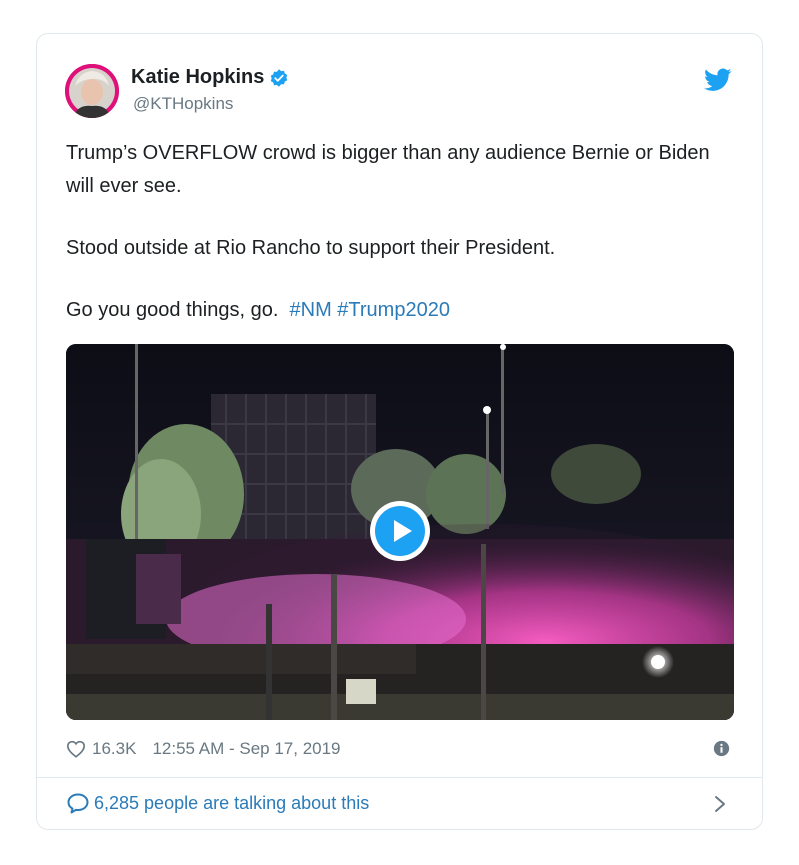 This screenshot has height=865, width=799. Describe the element at coordinates (246, 749) in the screenshot. I see `timestamp: 12:55 AM - Sep 17, 2019` at that location.